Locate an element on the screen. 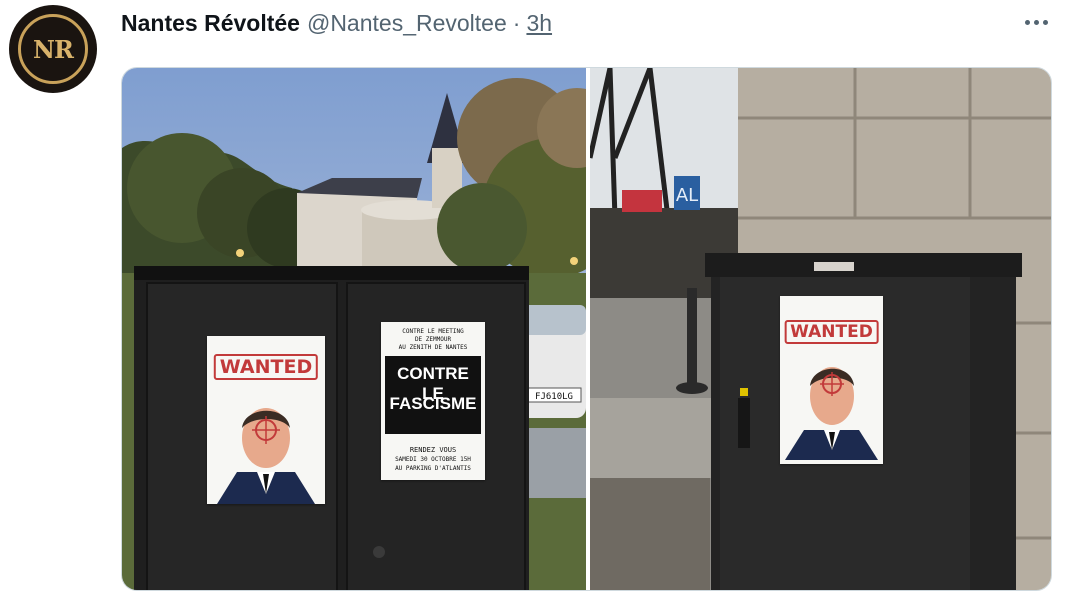 The width and height of the screenshot is (1070, 610). poster-top-line: CONTRE LE MEETING is located at coordinates (433, 331).